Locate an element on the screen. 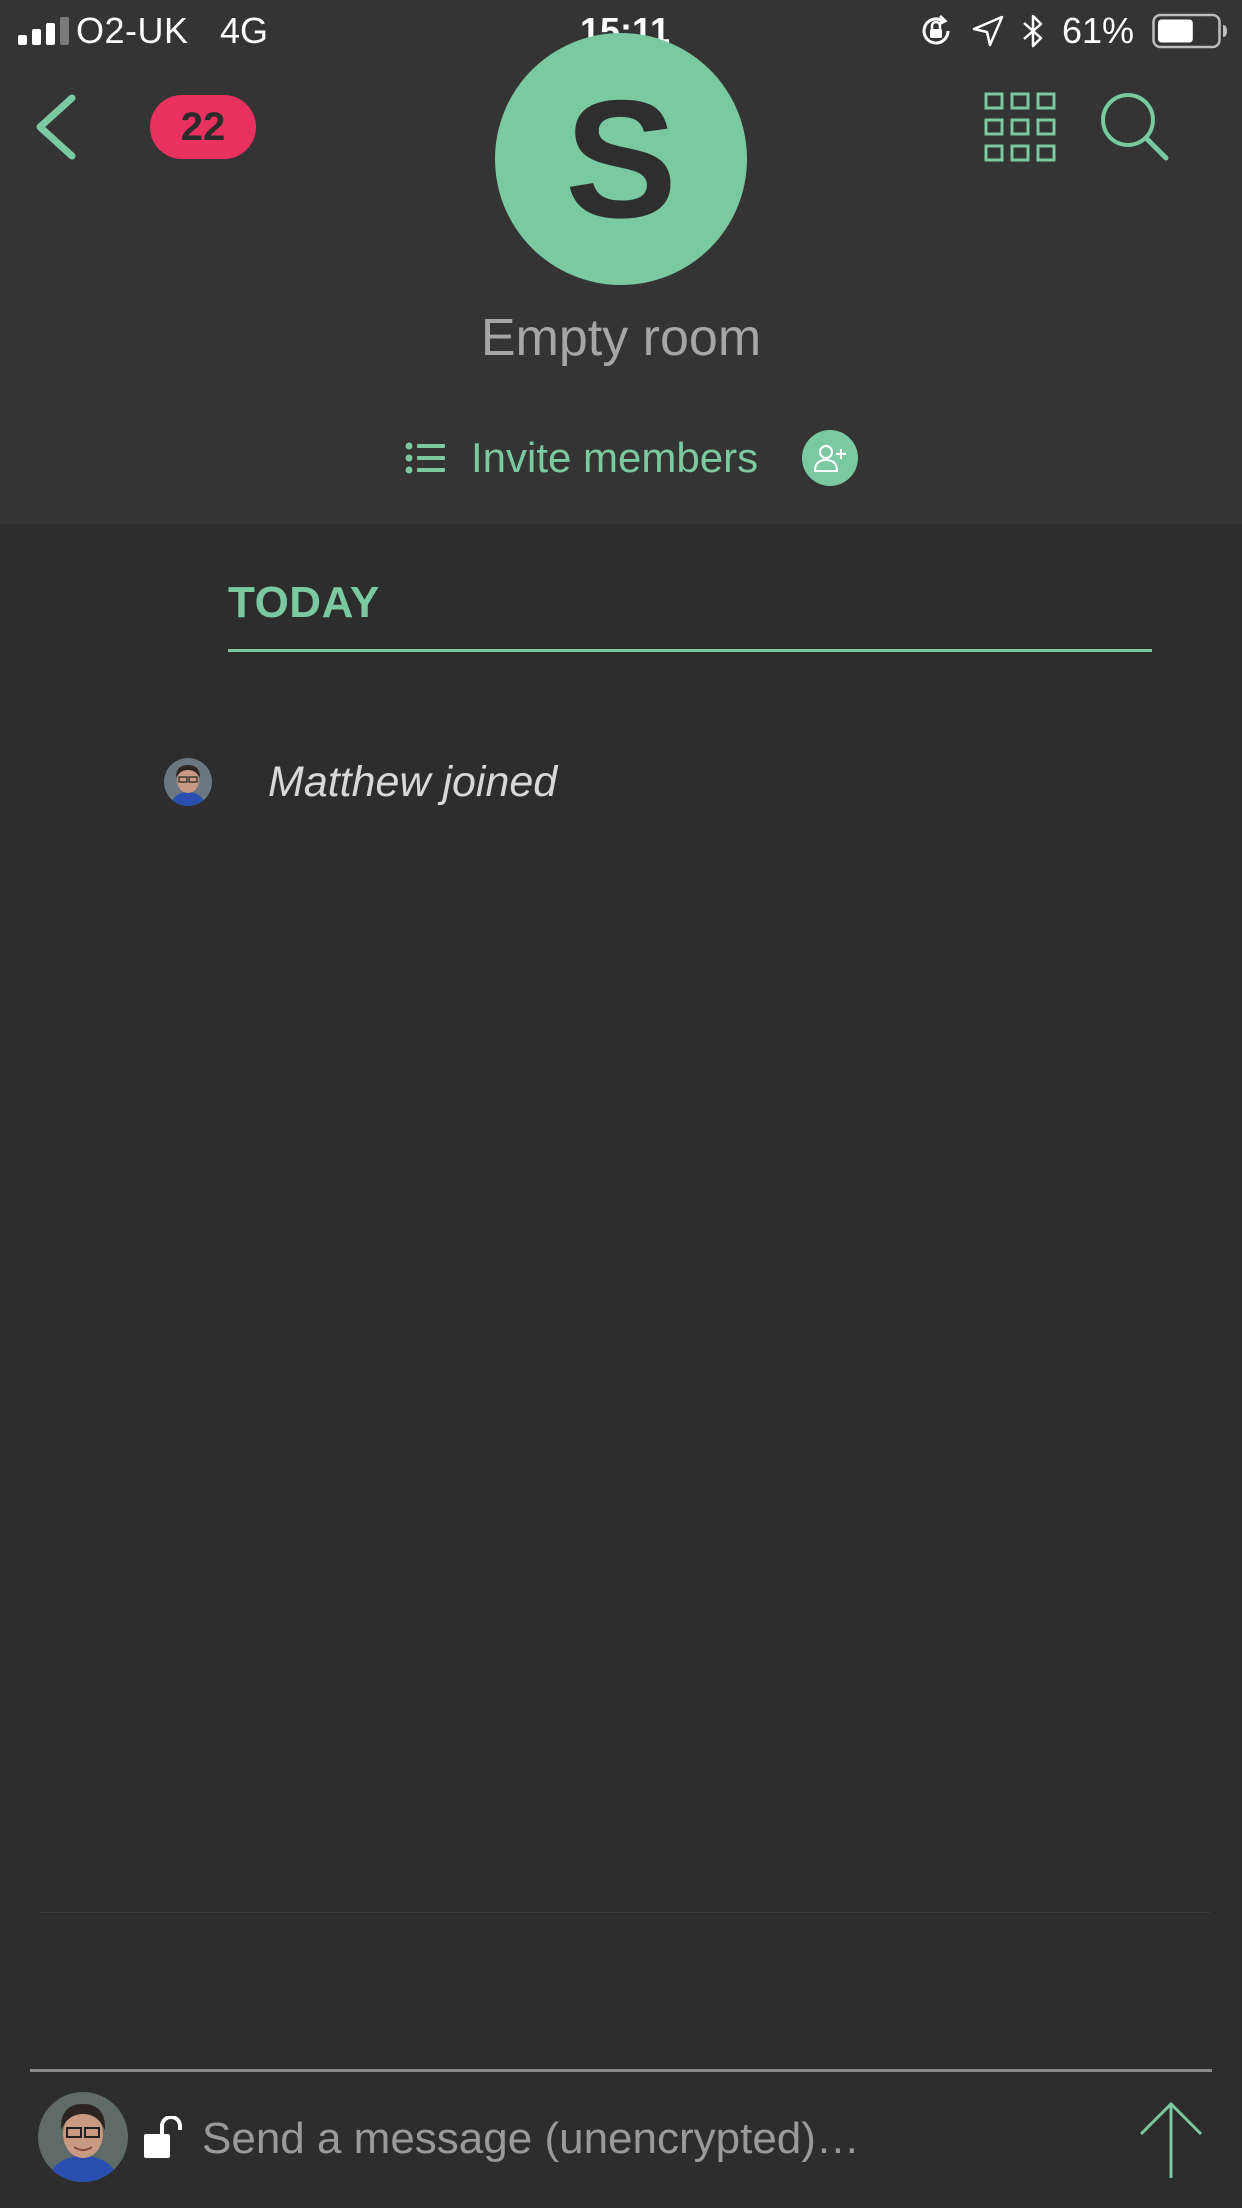 The width and height of the screenshot is (1242, 2208). room-avatar: S is located at coordinates (621, 159).